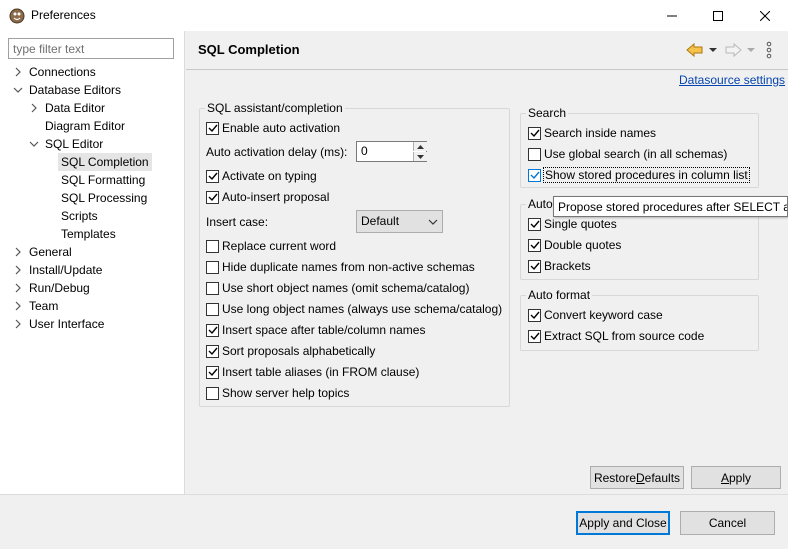  Describe the element at coordinates (547, 113) in the screenshot. I see `search-group-title: Search` at that location.